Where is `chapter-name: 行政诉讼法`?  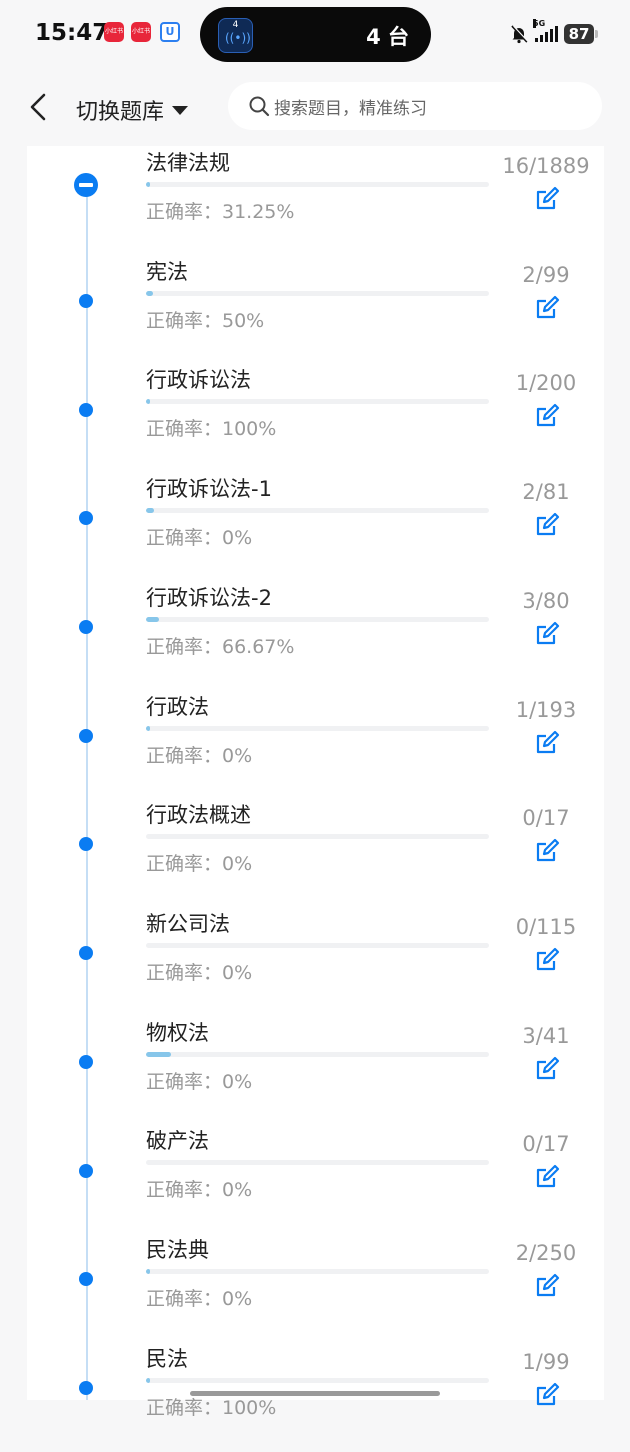 chapter-name: 行政诉讼法 is located at coordinates (198, 380).